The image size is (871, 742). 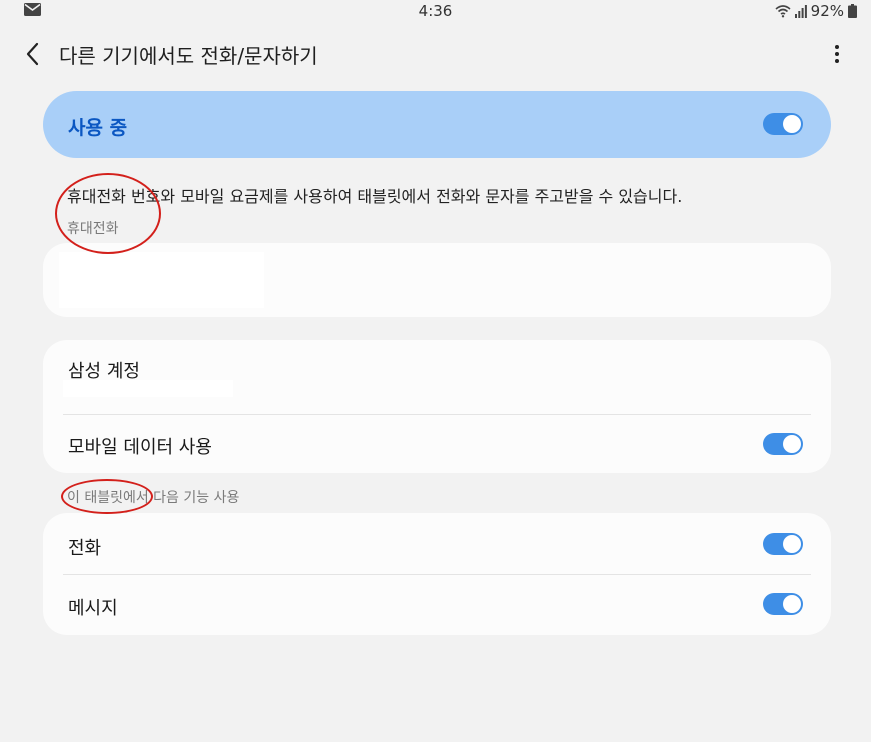 What do you see at coordinates (437, 124) in the screenshot?
I see `master-switch-bar: 사용 중` at bounding box center [437, 124].